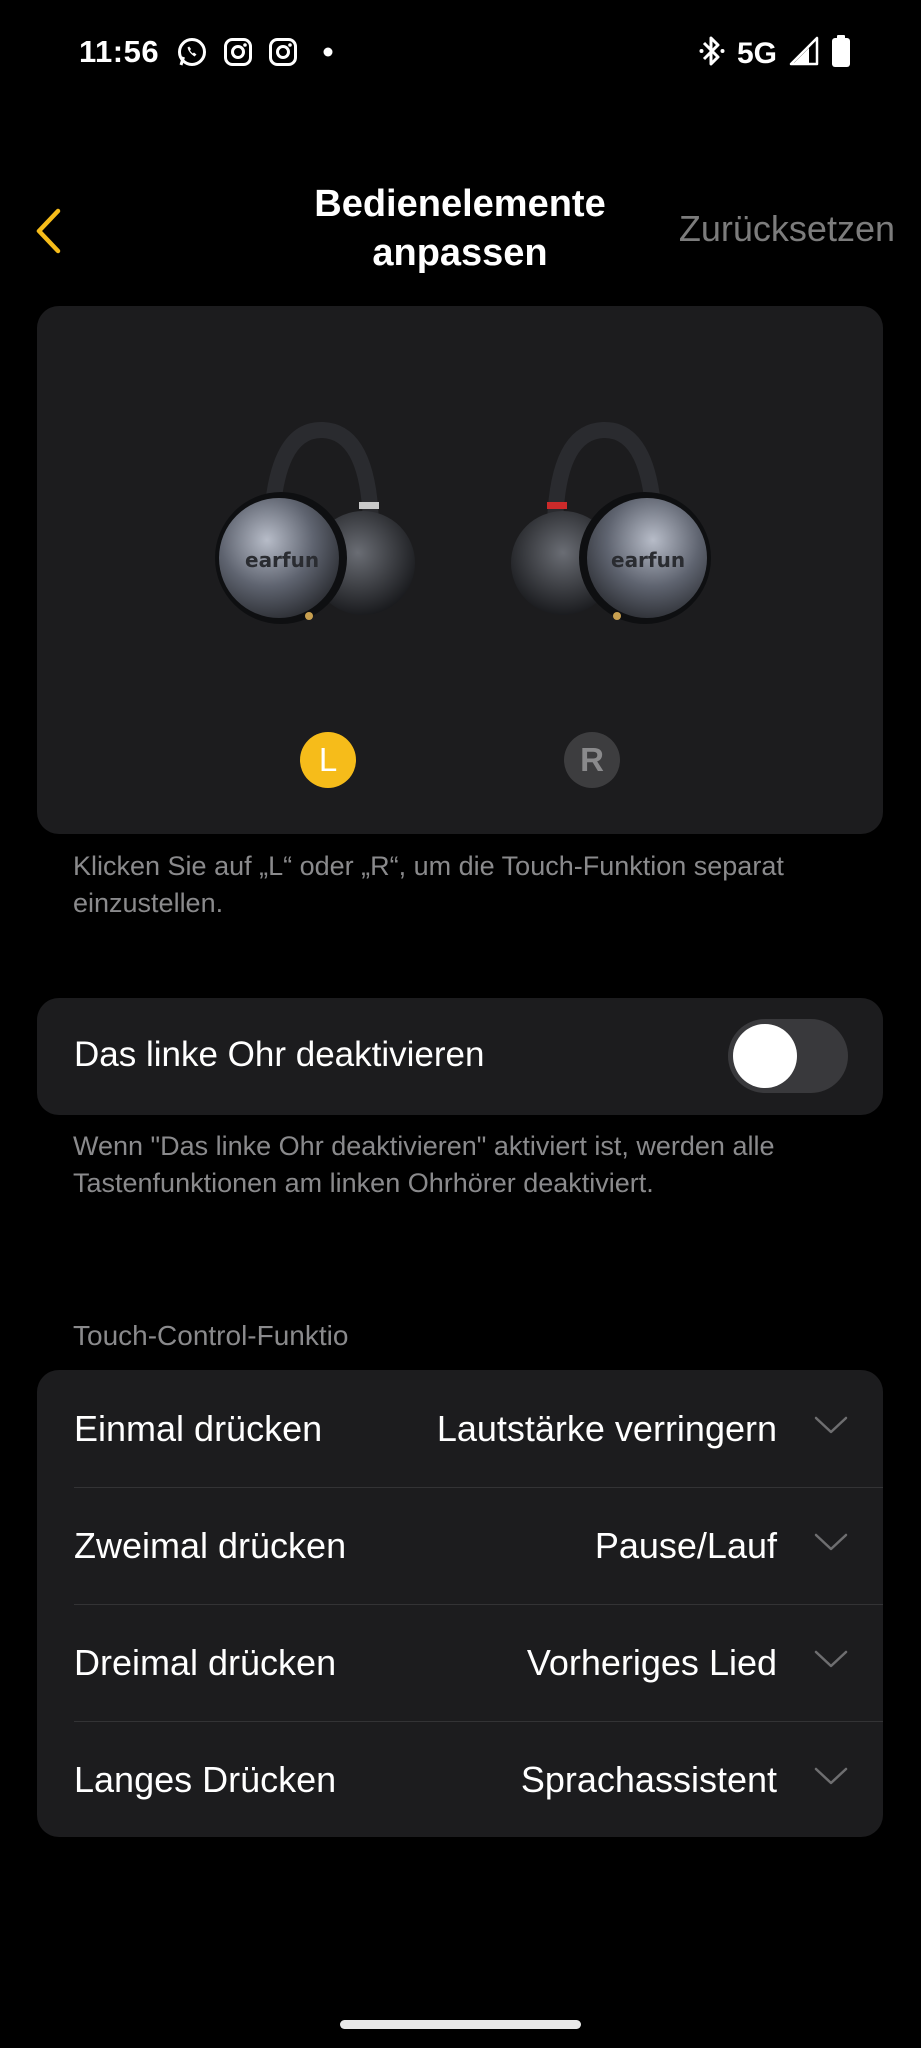 This screenshot has height=2048, width=921. What do you see at coordinates (460, 204) in the screenshot?
I see `page-title-line-1: Bedienelemente` at bounding box center [460, 204].